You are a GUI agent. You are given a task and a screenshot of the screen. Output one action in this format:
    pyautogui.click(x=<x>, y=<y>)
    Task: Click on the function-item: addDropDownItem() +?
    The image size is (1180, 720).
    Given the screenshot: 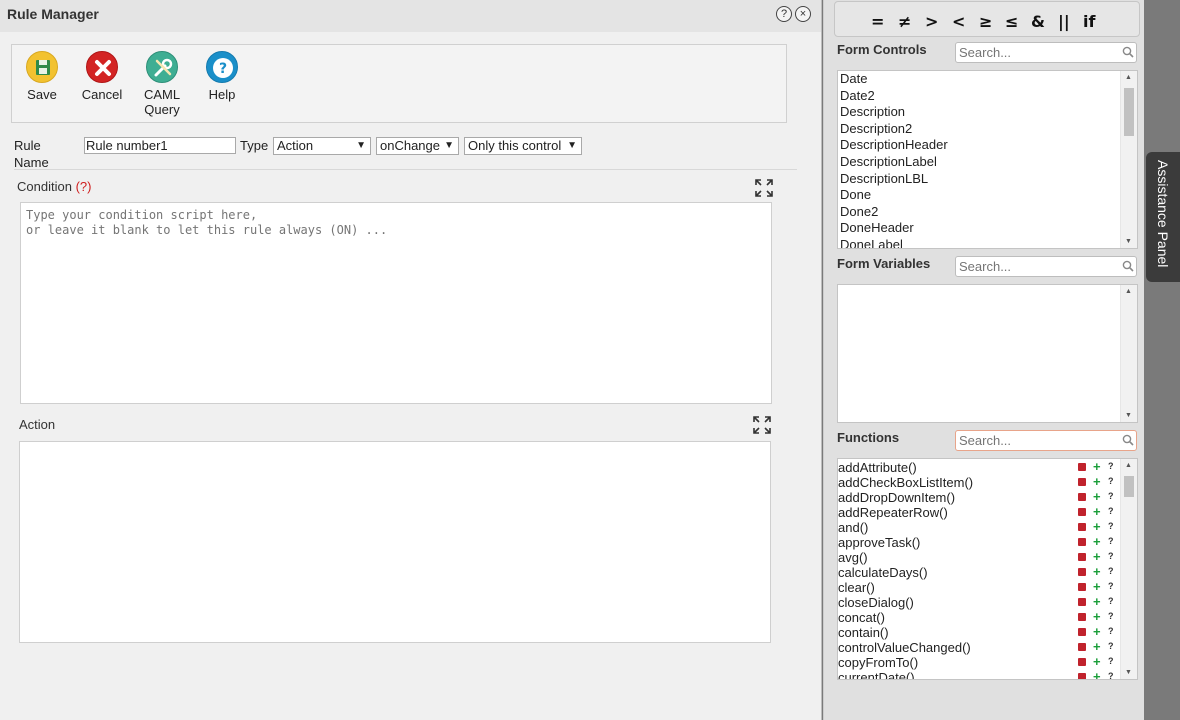 What is the action you would take?
    pyautogui.click(x=987, y=497)
    